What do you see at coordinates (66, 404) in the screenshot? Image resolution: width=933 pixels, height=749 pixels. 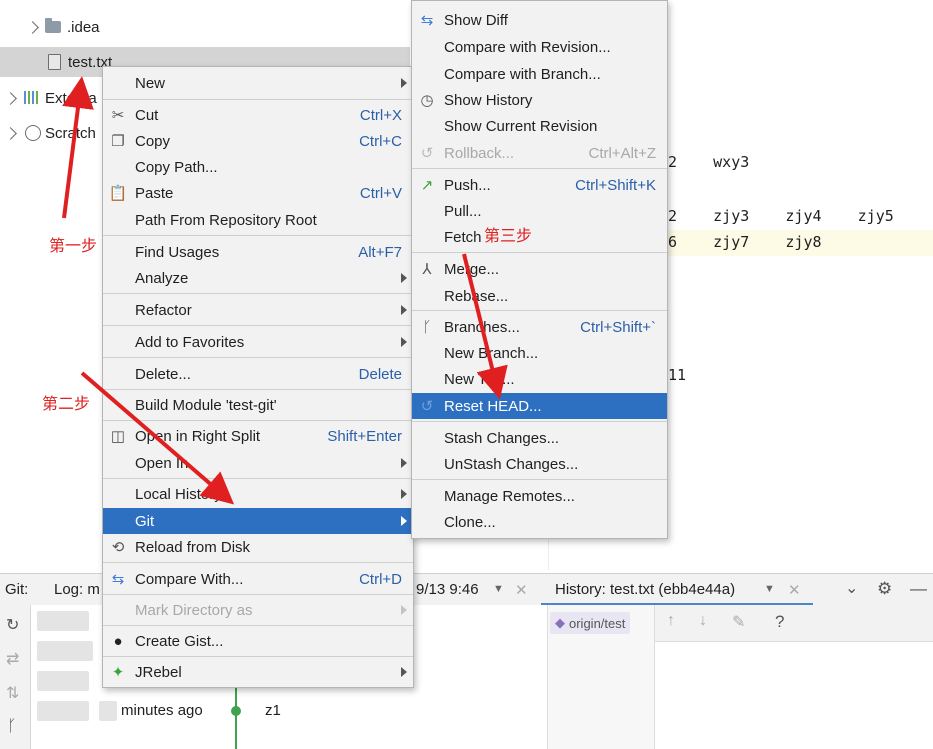 I see `annotation-step2: 第二步` at bounding box center [66, 404].